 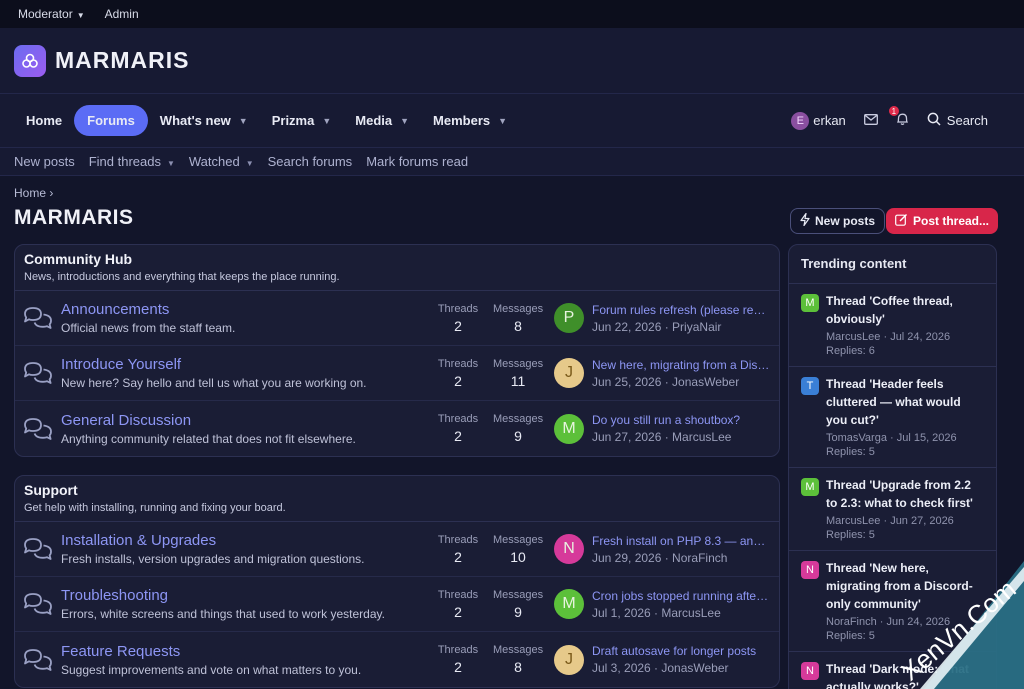 What do you see at coordinates (51, 14) in the screenshot?
I see `moderator-menu: Moderator ▼` at bounding box center [51, 14].